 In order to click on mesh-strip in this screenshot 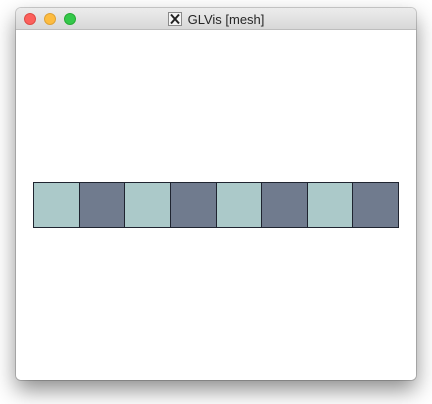, I will do `click(216, 205)`.